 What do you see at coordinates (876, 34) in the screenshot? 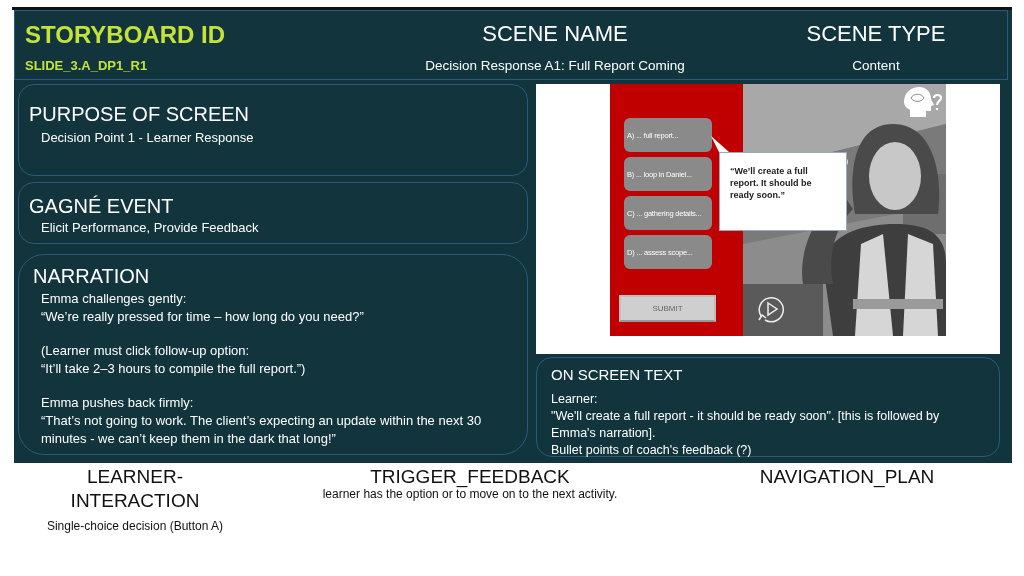
I see `scene-type-label: SCENE TYPE` at bounding box center [876, 34].